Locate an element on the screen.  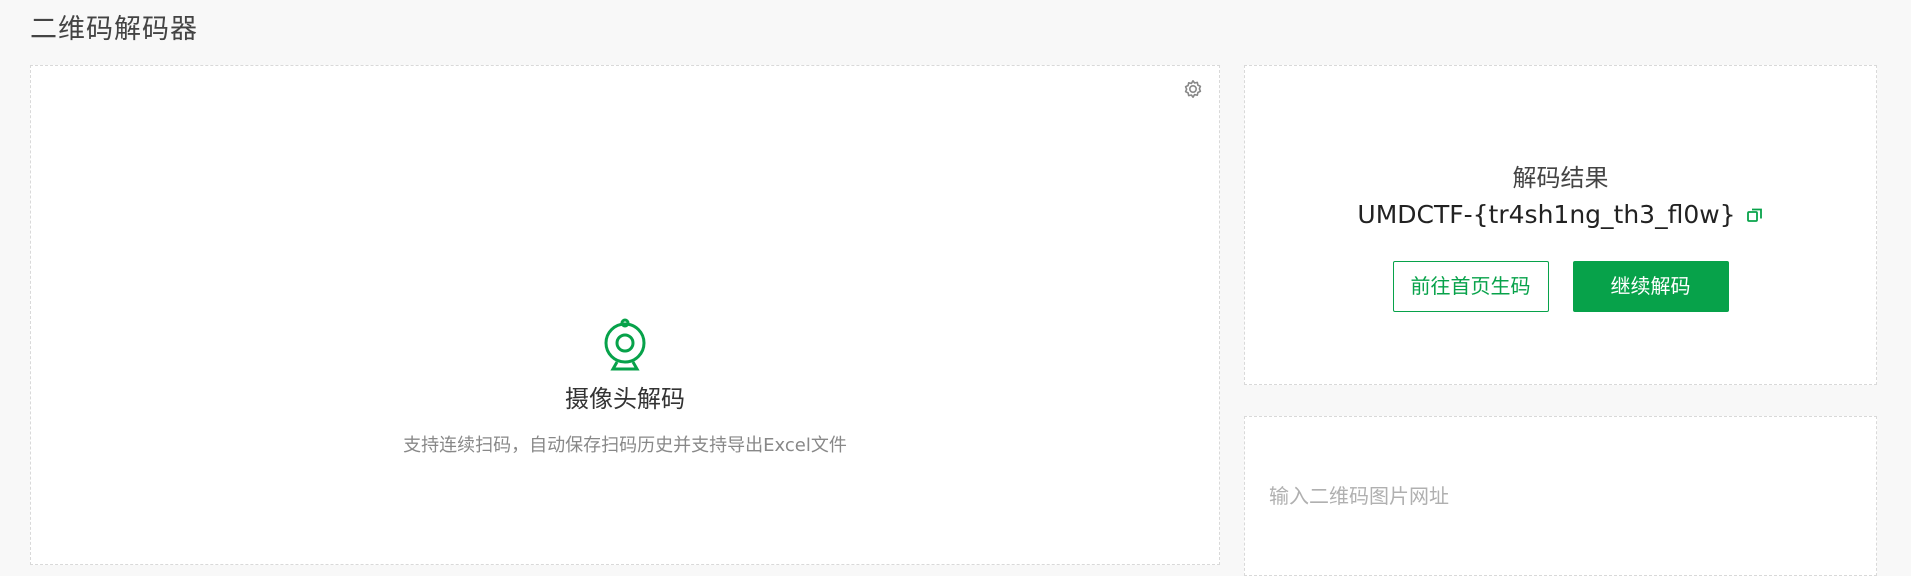
image-url-panel is located at coordinates (1560, 496).